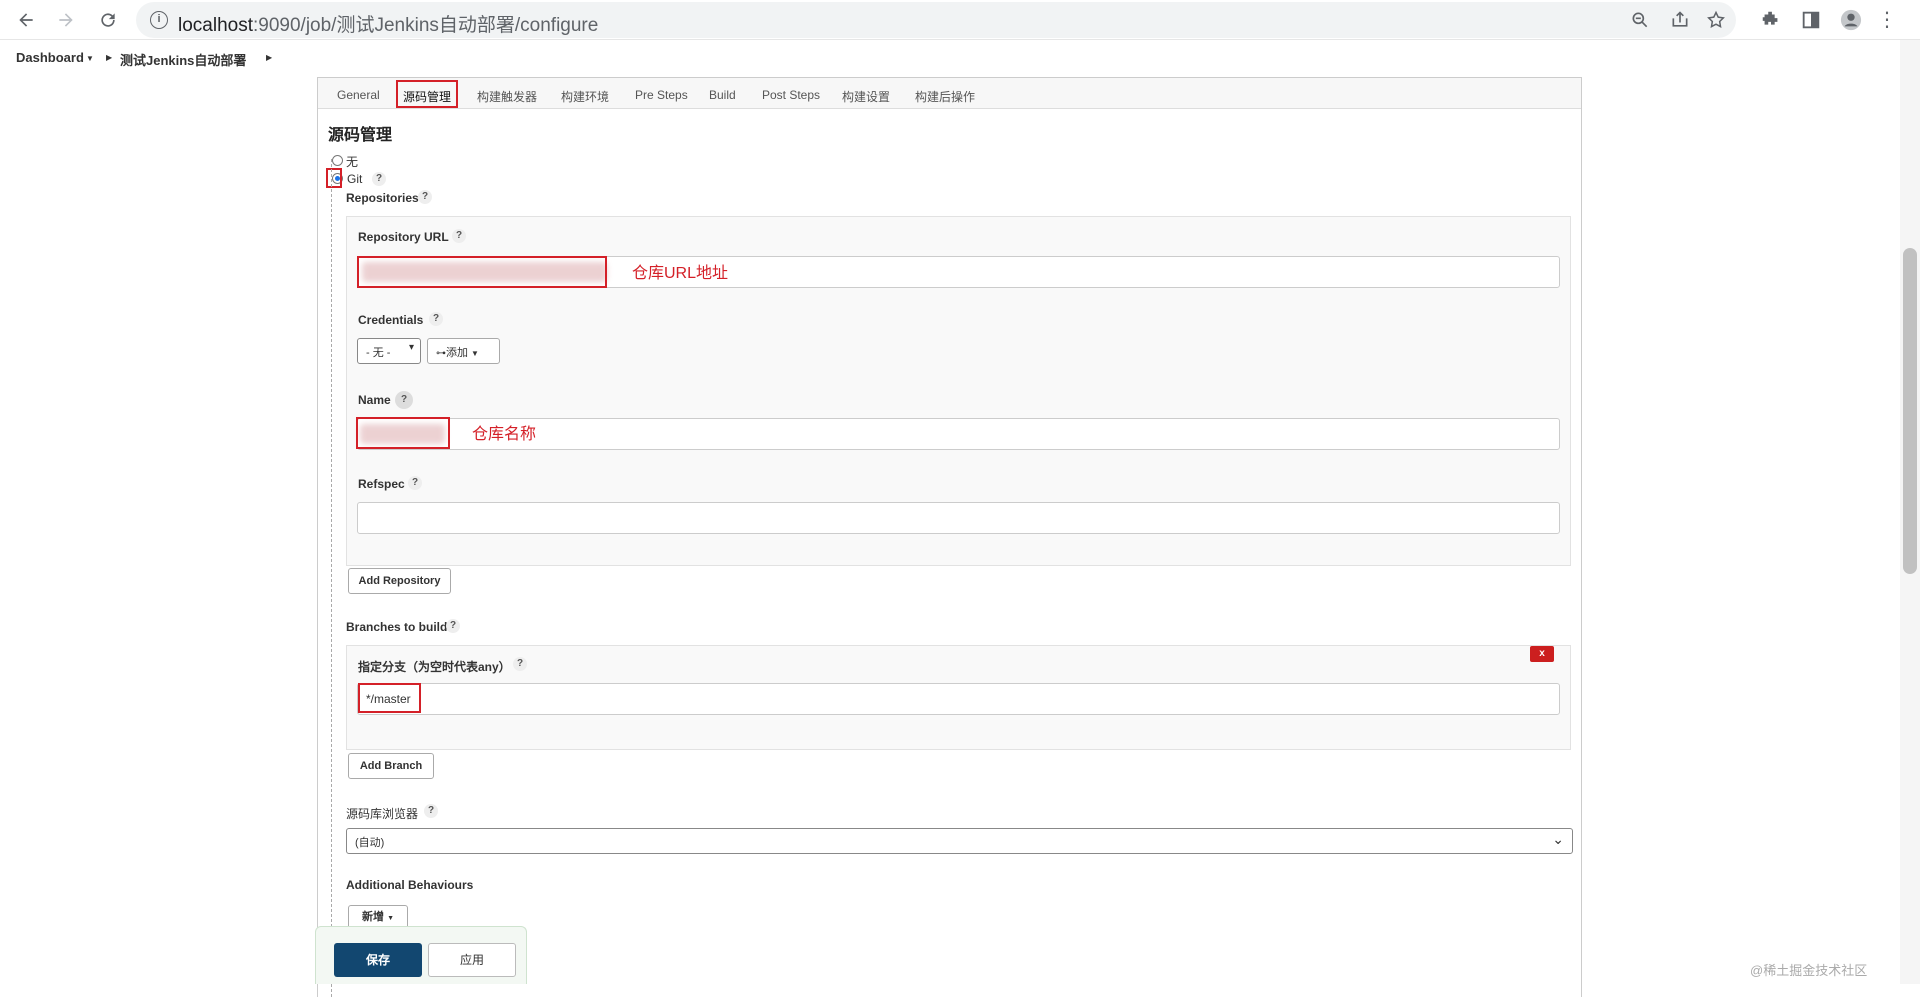  What do you see at coordinates (26, 20) in the screenshot?
I see `back-arrow-icon` at bounding box center [26, 20].